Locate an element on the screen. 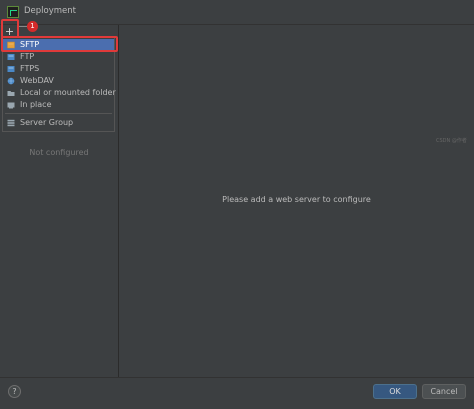  menu-item-in-place: In place is located at coordinates (58, 105).